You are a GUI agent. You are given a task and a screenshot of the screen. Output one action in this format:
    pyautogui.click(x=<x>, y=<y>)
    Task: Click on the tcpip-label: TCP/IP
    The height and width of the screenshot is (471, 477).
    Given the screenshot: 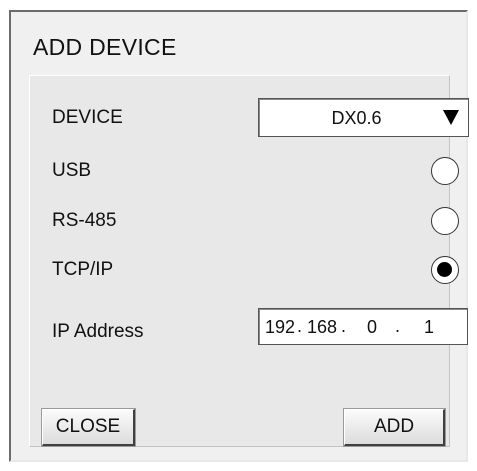 What is the action you would take?
    pyautogui.click(x=83, y=269)
    